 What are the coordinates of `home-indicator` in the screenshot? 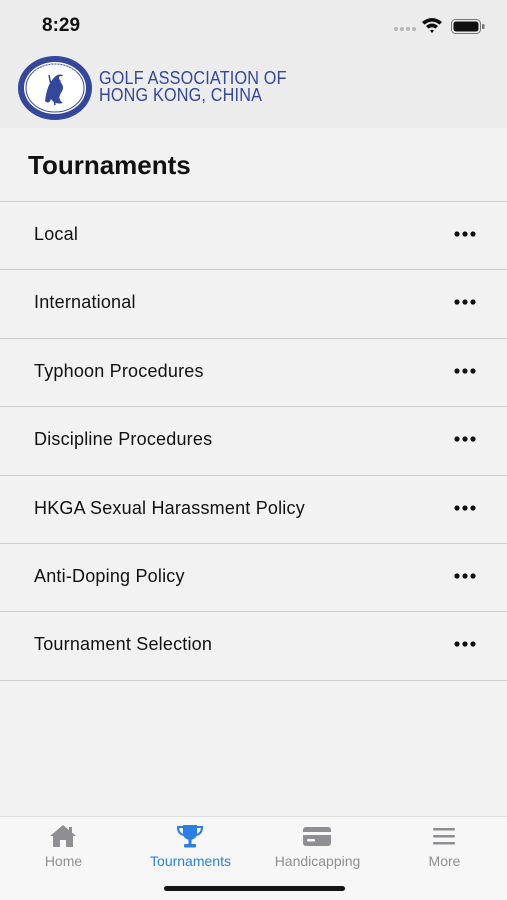 It's located at (254, 888).